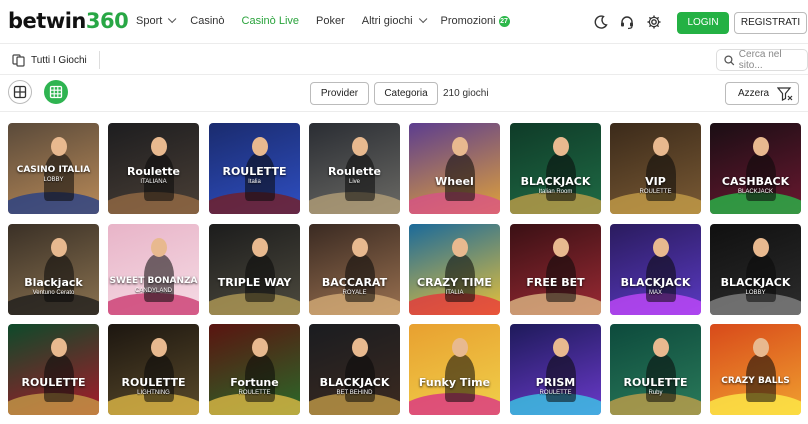  I want to click on game-title: TRIPLE WAY, so click(254, 282).